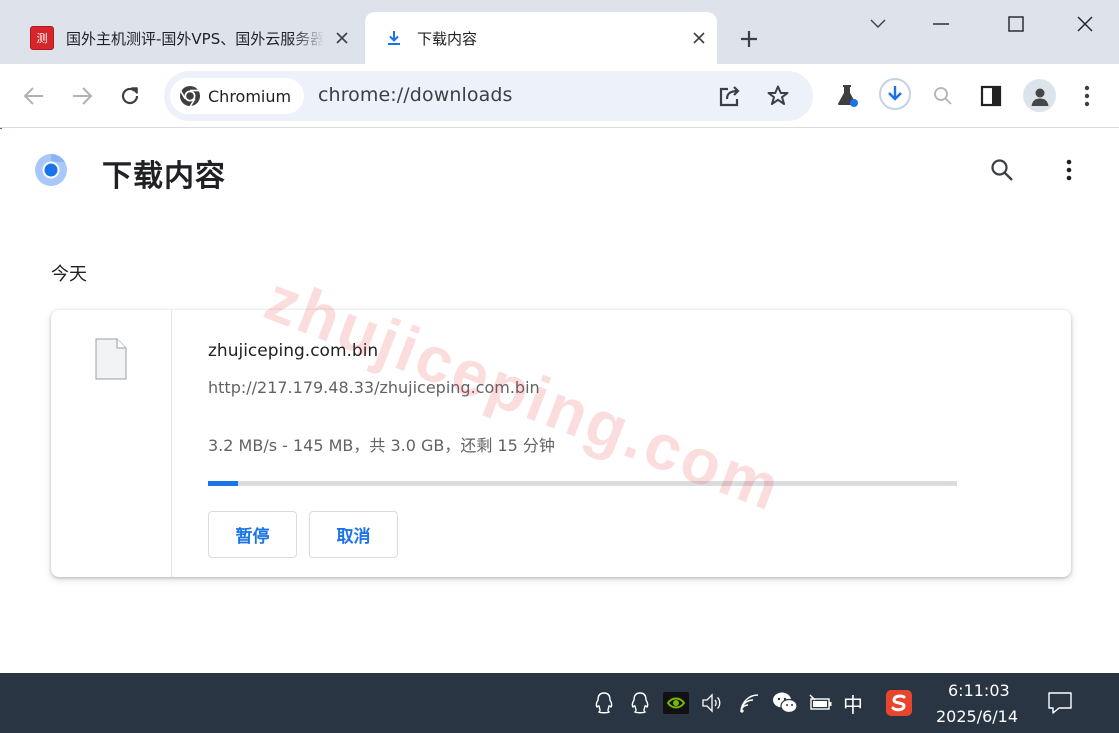  What do you see at coordinates (750, 703) in the screenshot?
I see `wifi-icon` at bounding box center [750, 703].